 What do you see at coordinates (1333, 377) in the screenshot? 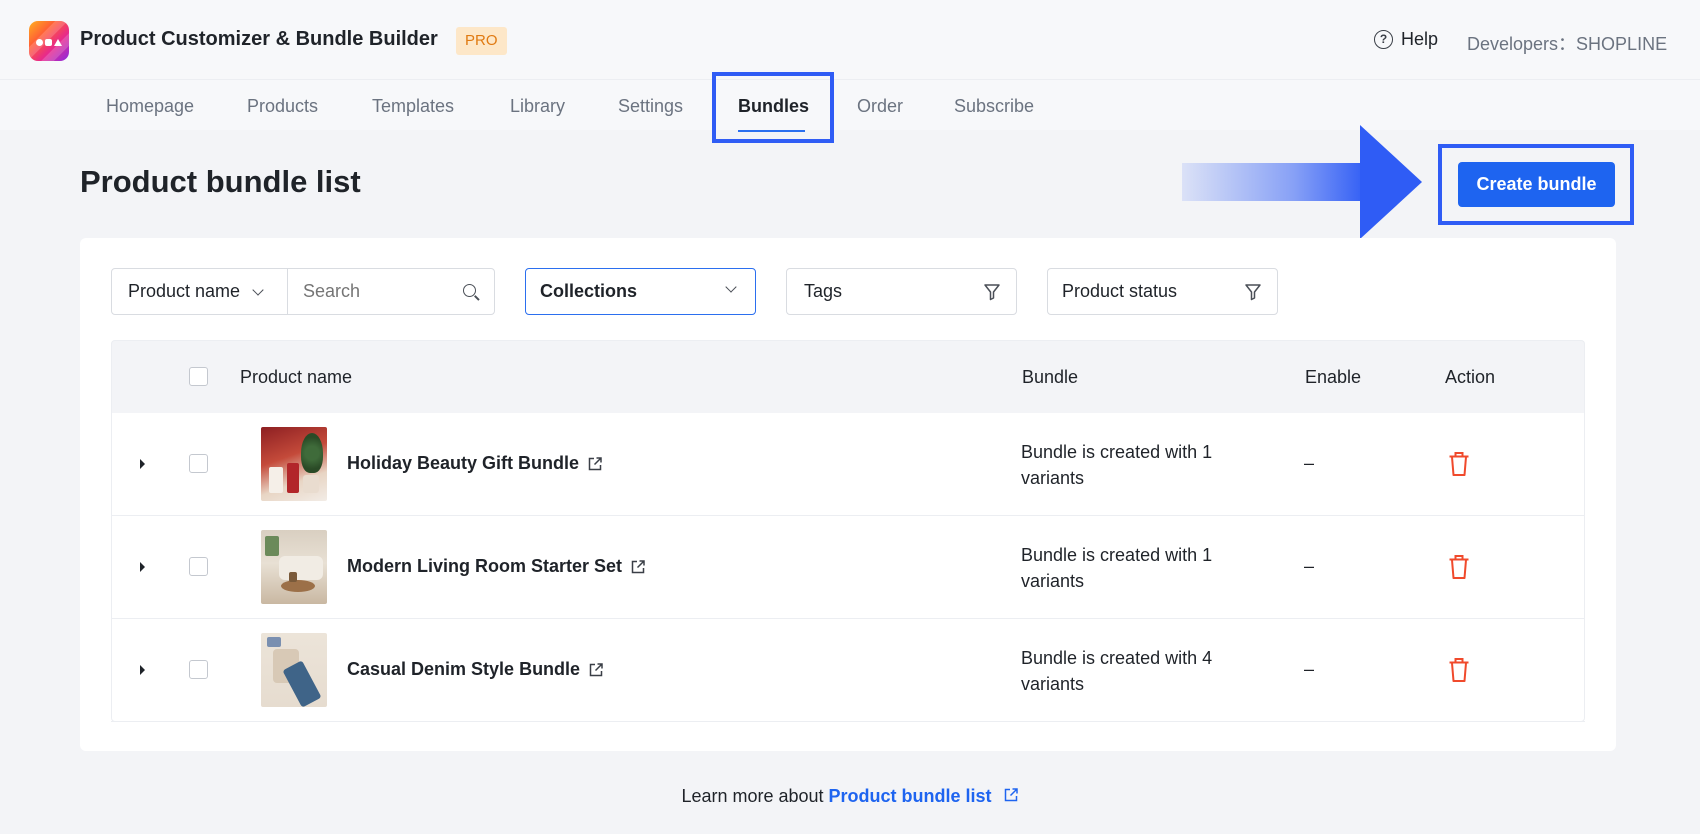
I see `header-enable: Enable` at bounding box center [1333, 377].